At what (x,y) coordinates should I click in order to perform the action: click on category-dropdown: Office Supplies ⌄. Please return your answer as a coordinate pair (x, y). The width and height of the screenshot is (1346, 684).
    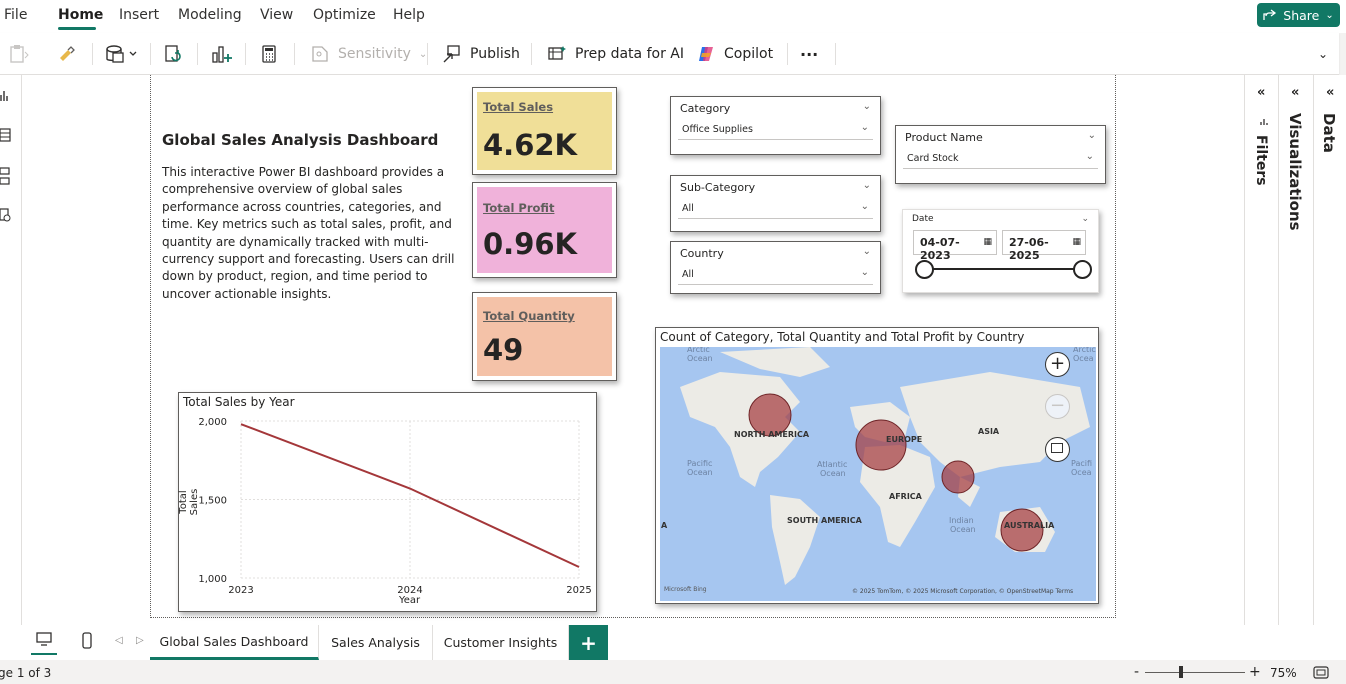
    Looking at the image, I should click on (775, 130).